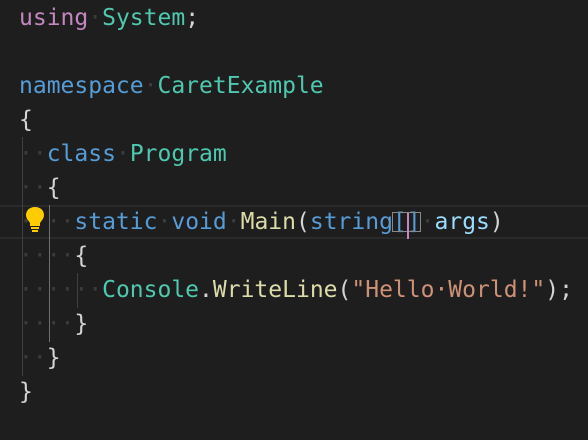 The image size is (588, 440). I want to click on code-line-text: ··class·Program, so click(123, 154).